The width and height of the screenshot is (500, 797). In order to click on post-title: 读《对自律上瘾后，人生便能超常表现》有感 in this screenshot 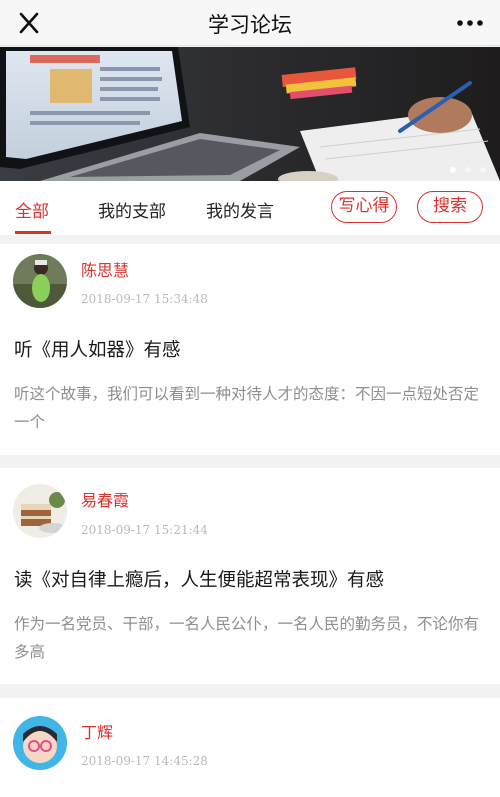, I will do `click(199, 579)`.